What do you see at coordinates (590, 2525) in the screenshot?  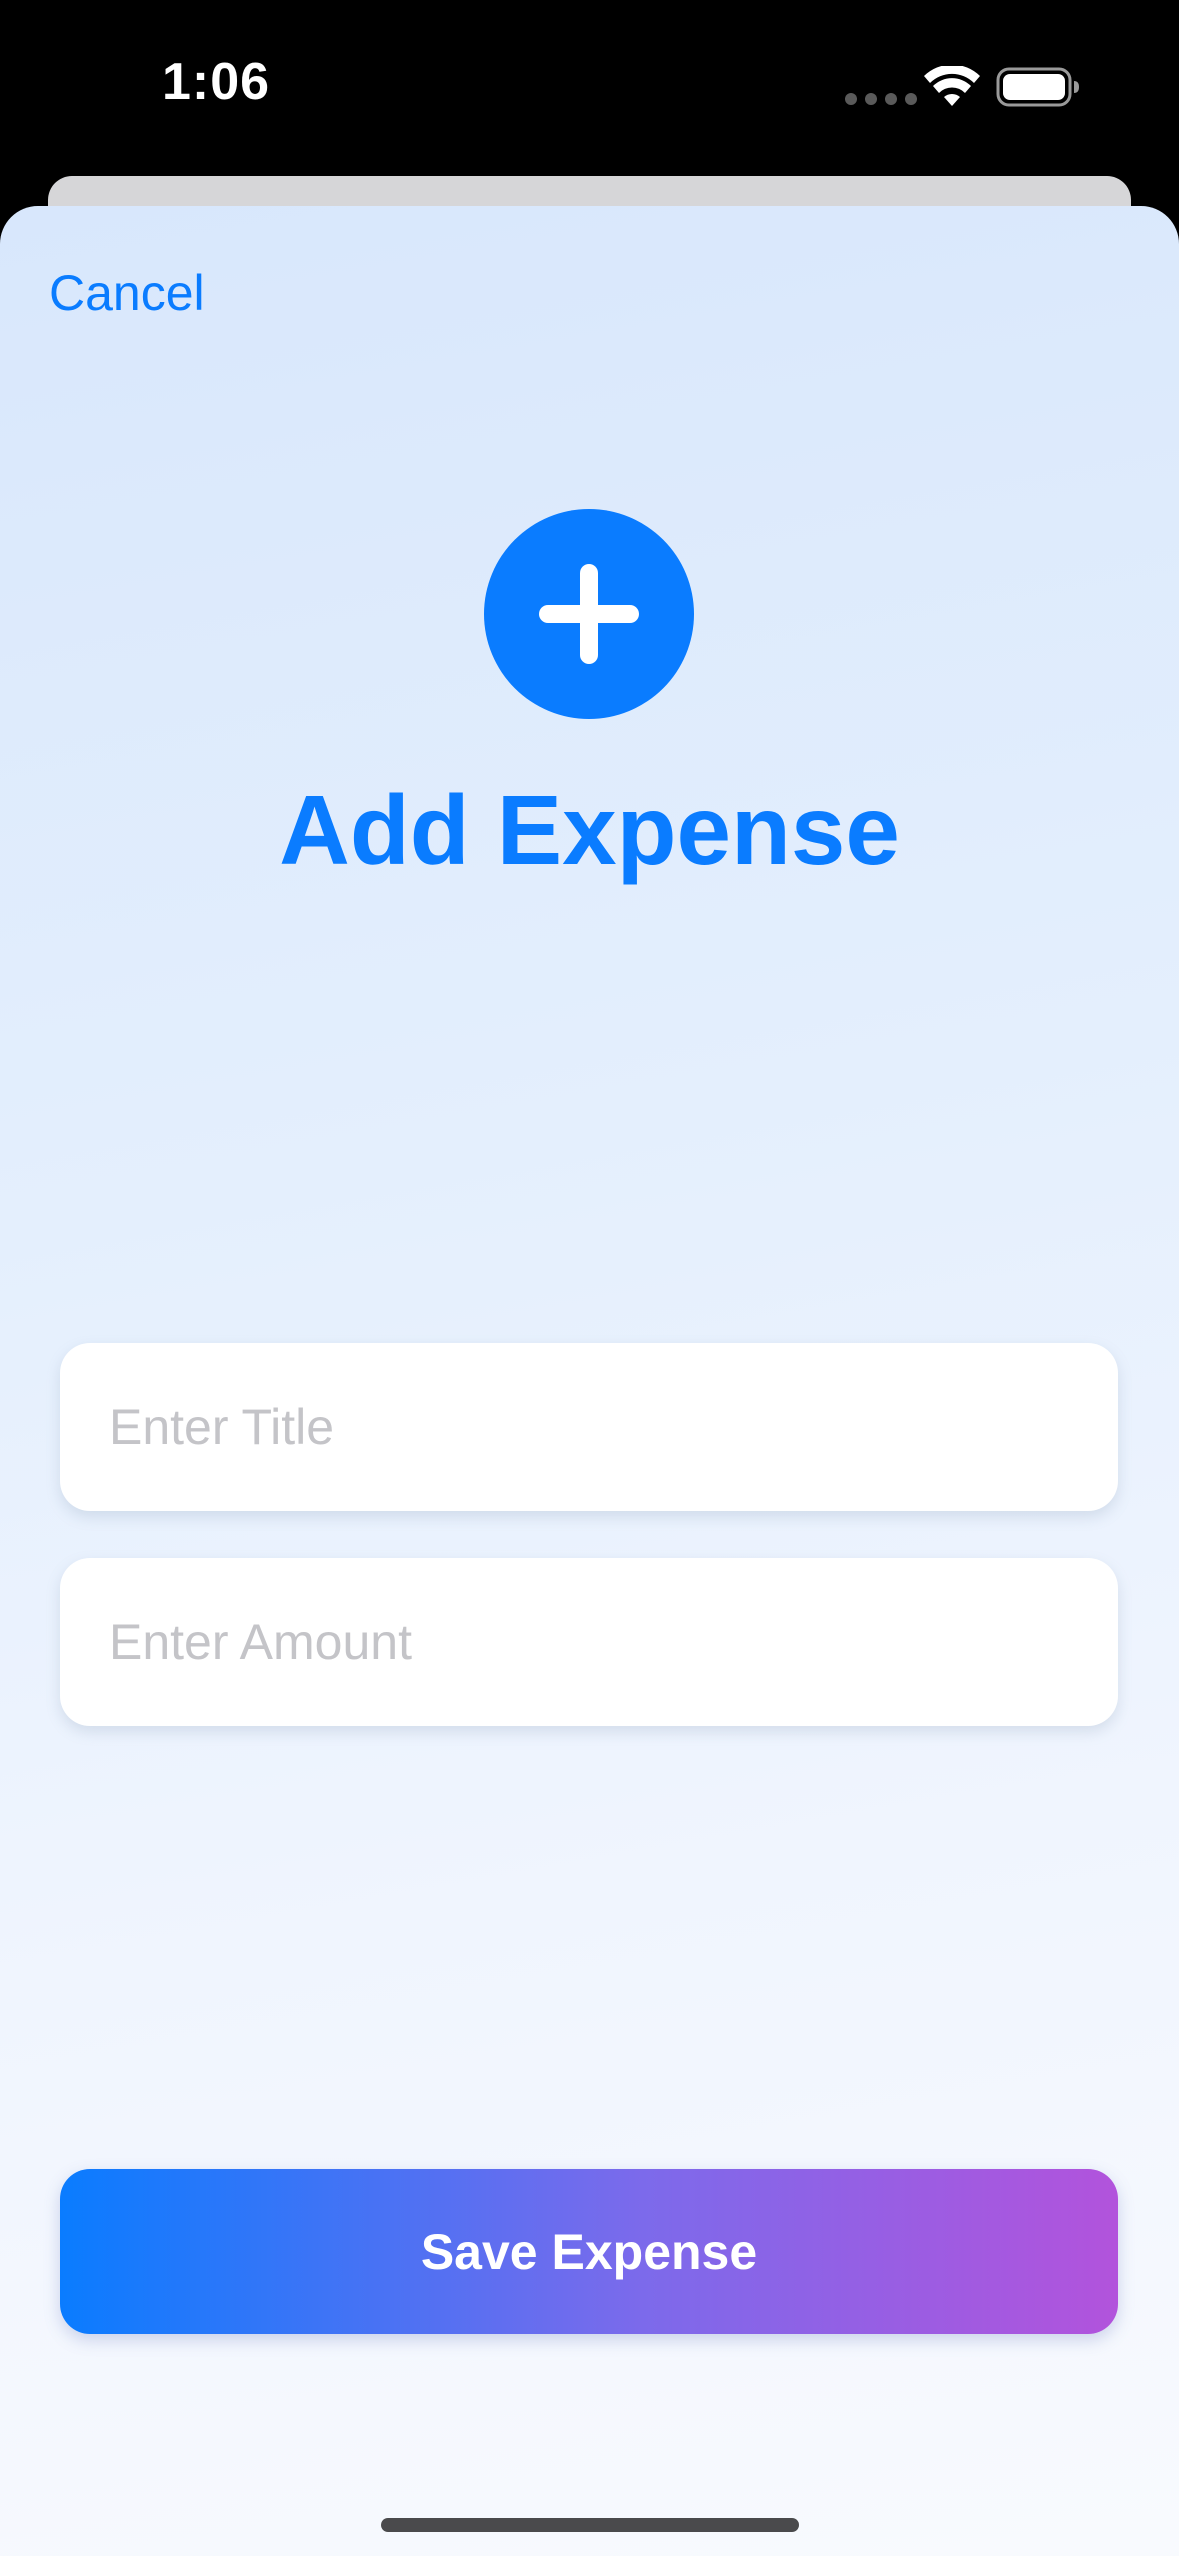 I see `home-indicator` at bounding box center [590, 2525].